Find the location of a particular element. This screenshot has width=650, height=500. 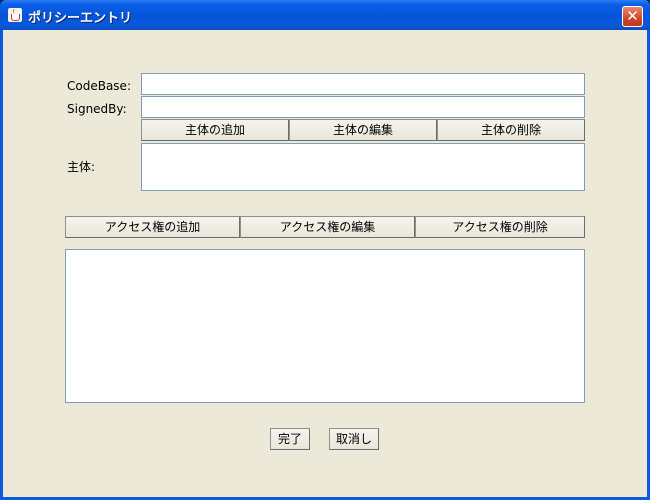

signedby-label: SignedBy: is located at coordinates (97, 109).